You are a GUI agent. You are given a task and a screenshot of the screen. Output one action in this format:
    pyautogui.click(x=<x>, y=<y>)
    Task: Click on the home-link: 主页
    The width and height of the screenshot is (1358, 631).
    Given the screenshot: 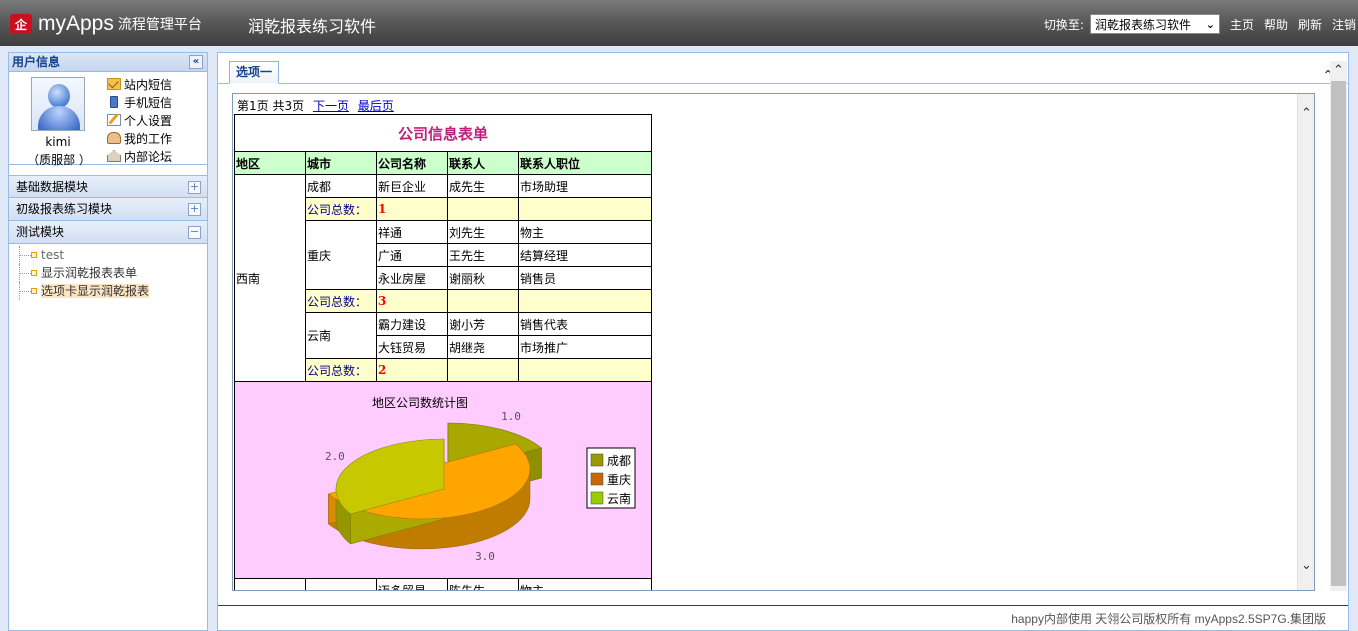 What is the action you would take?
    pyautogui.click(x=1242, y=24)
    